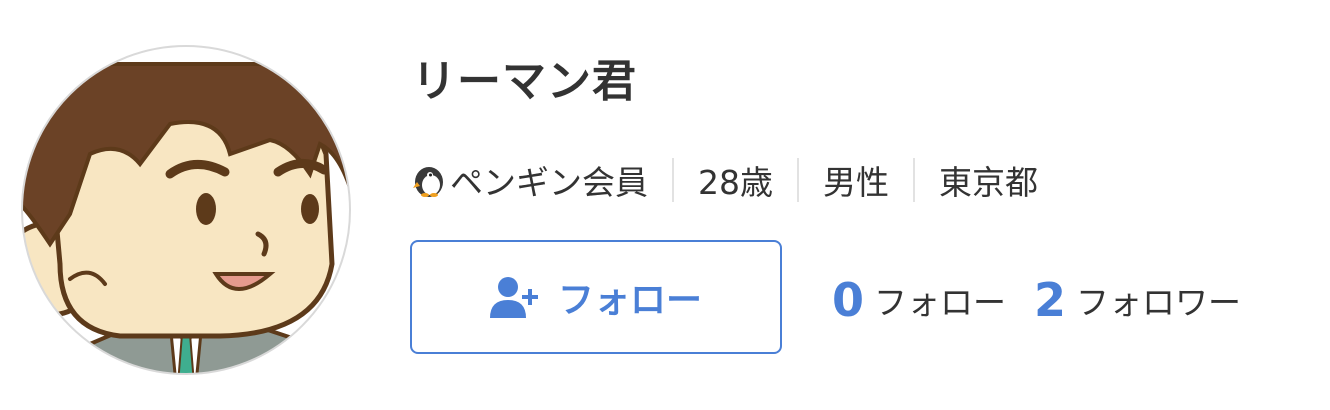 The width and height of the screenshot is (1330, 410). I want to click on user-plus-icon, so click(513, 297).